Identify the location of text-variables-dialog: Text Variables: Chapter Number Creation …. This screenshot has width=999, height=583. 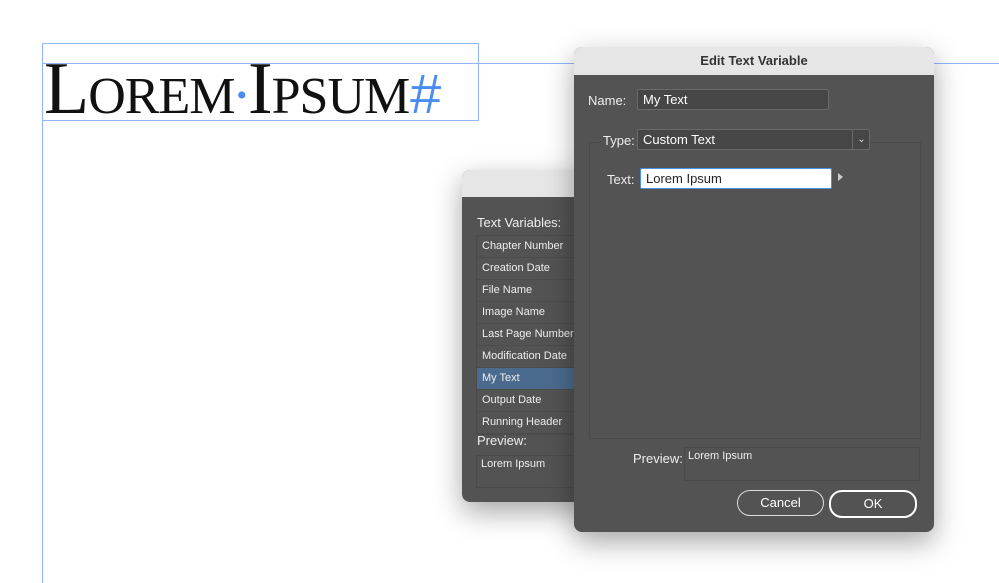
(527, 336).